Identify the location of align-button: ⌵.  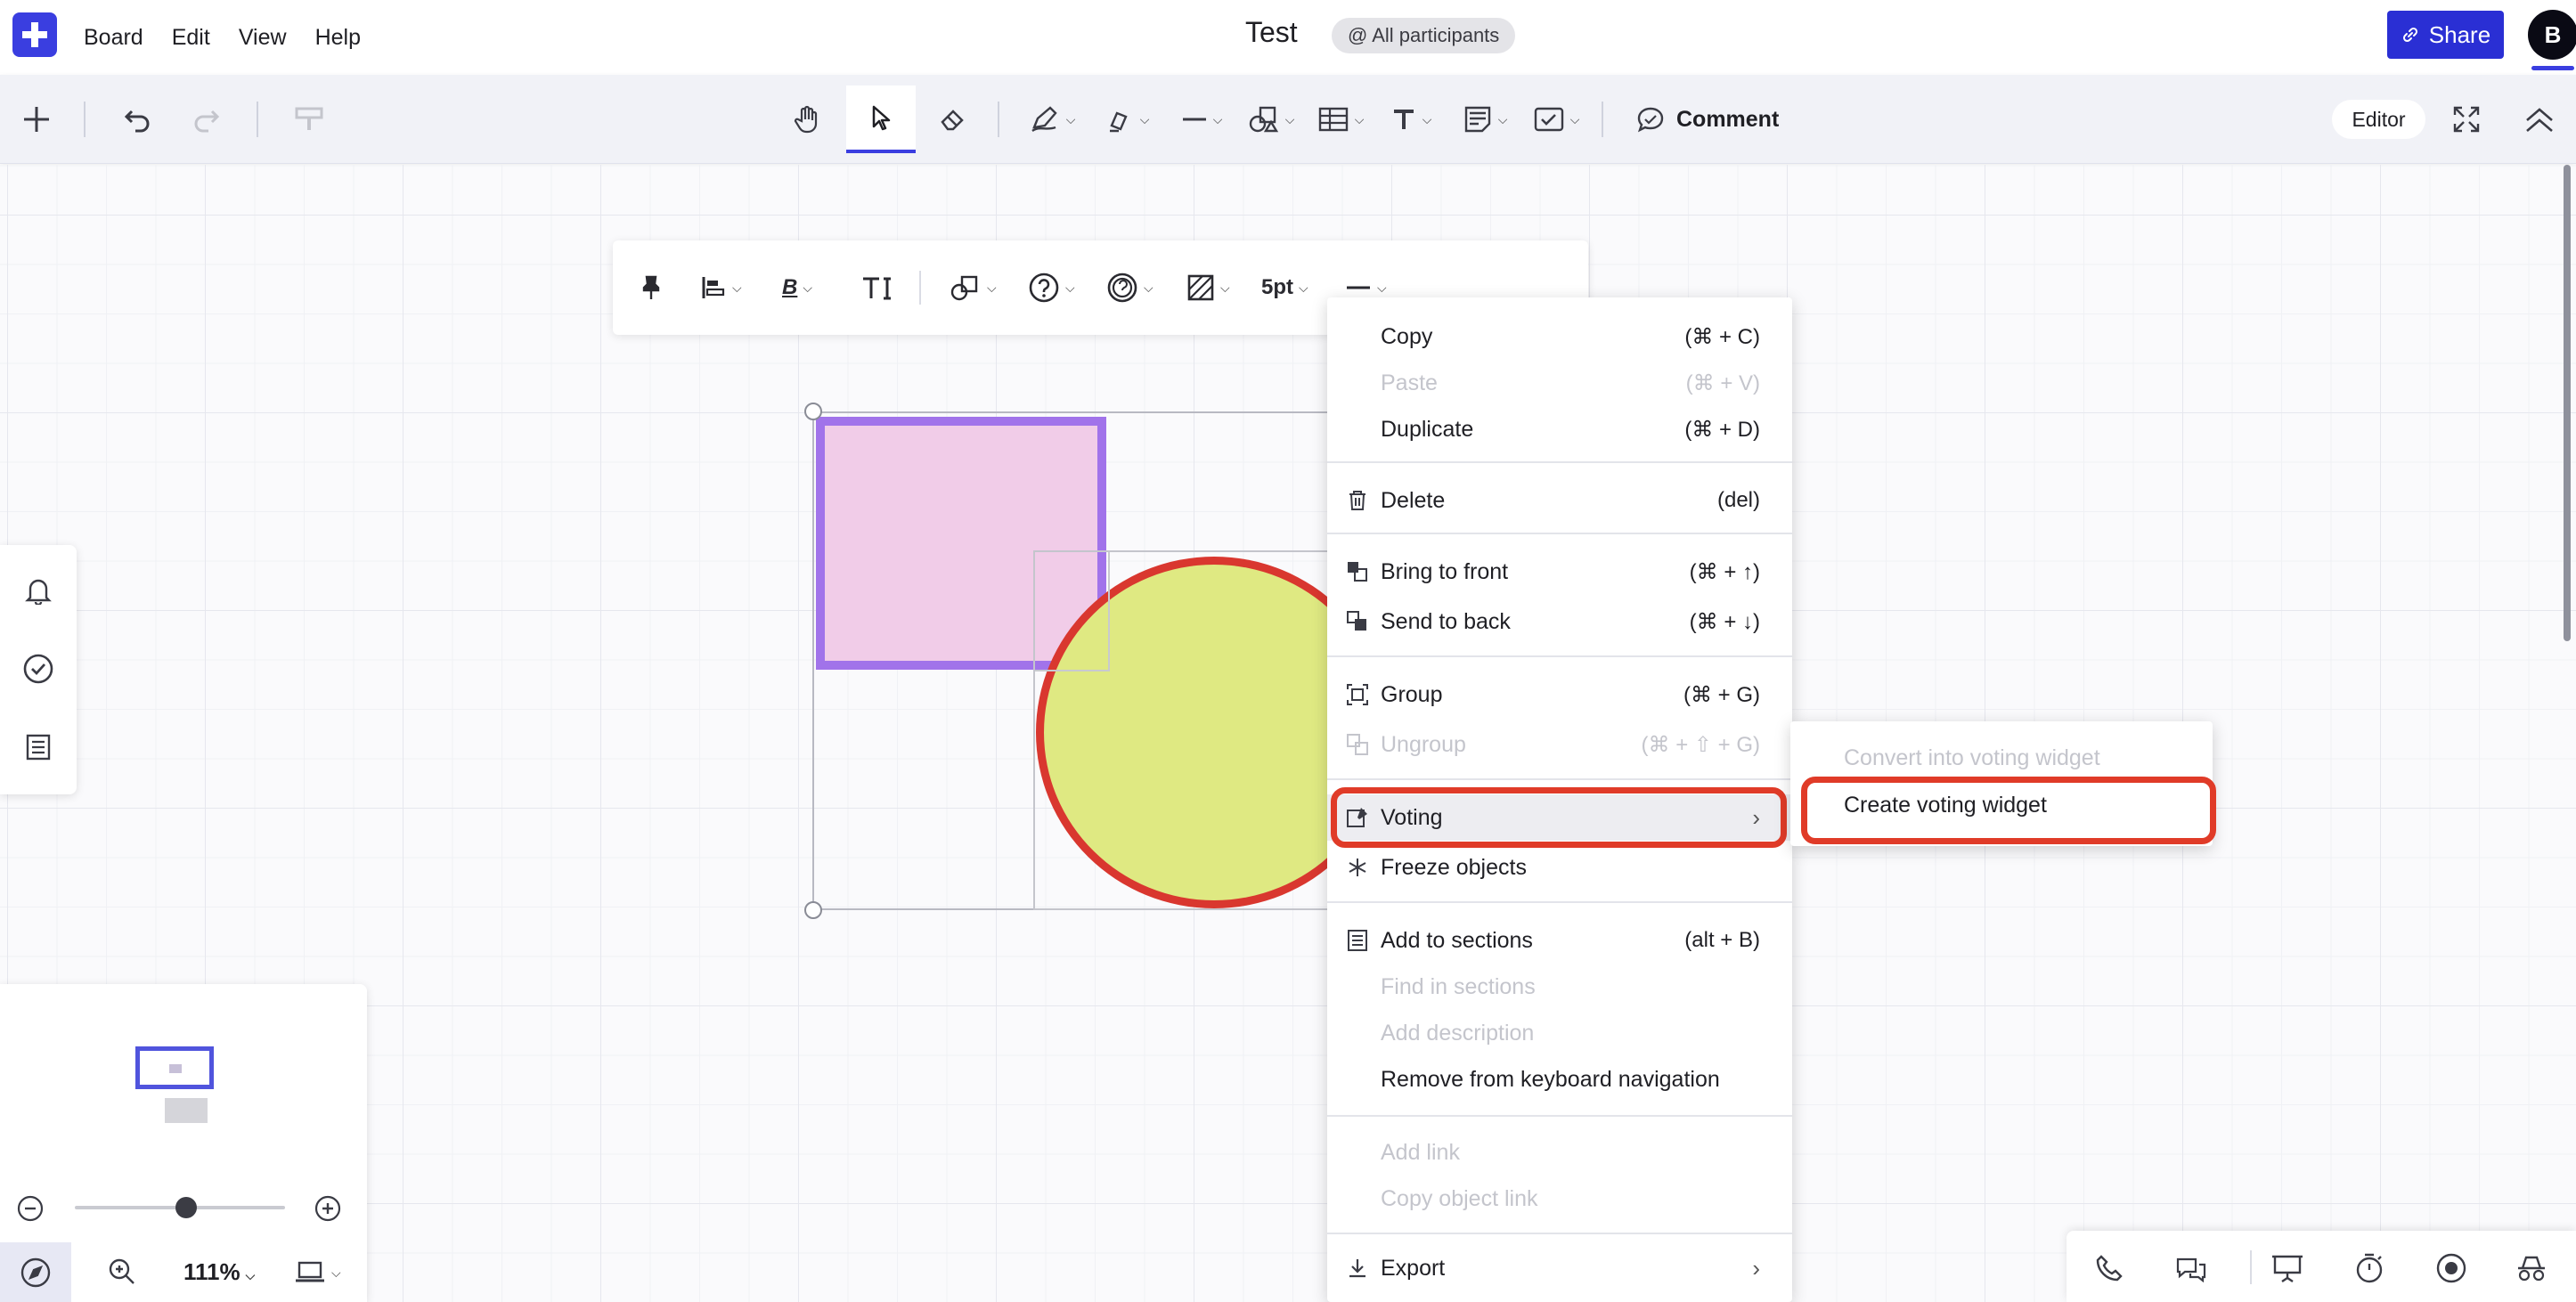
(721, 287).